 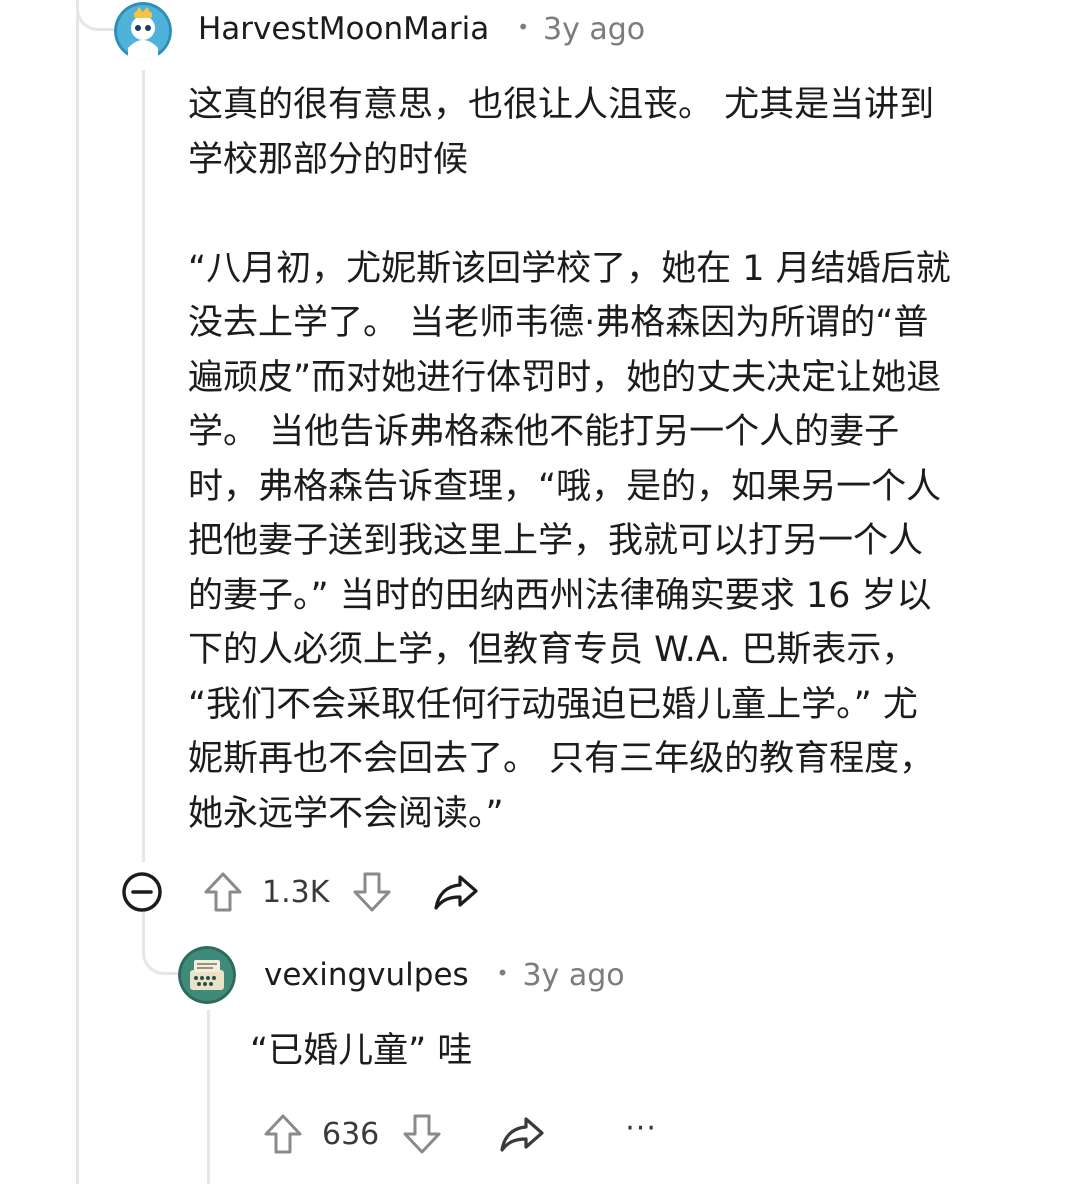 I want to click on comment-line: 妮斯再也不会回去了。 只有三年级的教育程度，, so click(x=561, y=759).